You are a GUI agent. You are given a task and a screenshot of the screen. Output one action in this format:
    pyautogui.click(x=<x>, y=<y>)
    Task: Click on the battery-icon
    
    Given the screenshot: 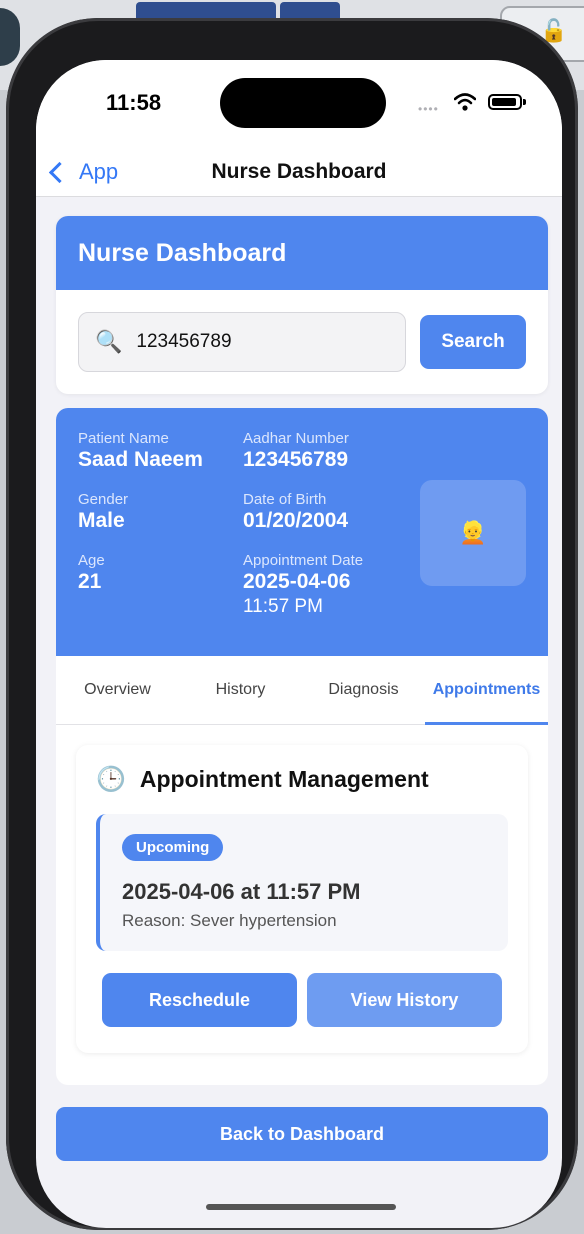 What is the action you would take?
    pyautogui.click(x=505, y=102)
    